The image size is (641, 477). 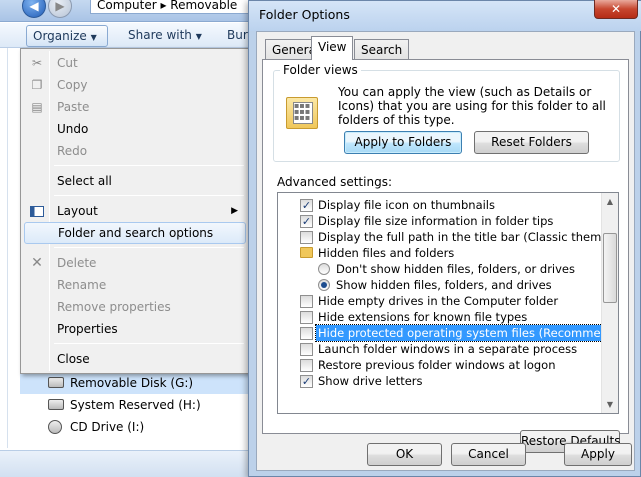 I want to click on menu-item-label: Folder and search options, so click(x=136, y=233).